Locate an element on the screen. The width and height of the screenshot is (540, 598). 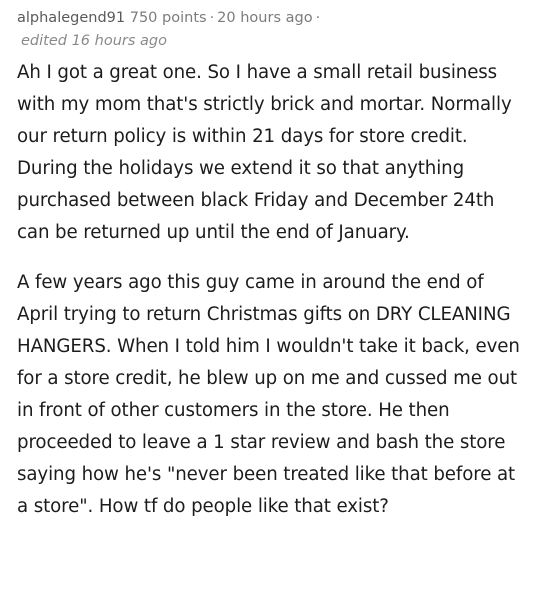
edited-timestamp: edited 16 hours ago is located at coordinates (94, 41).